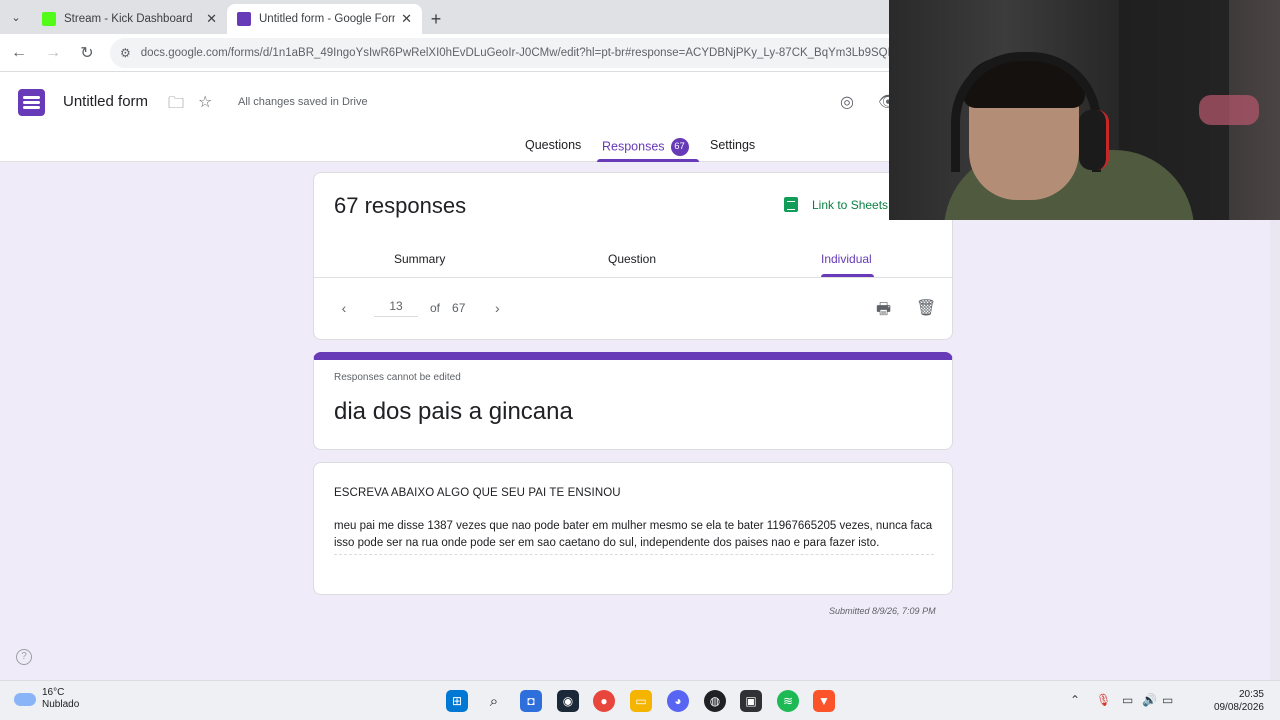 The height and width of the screenshot is (720, 1280). Describe the element at coordinates (791, 204) in the screenshot. I see `google-sheets-icon` at that location.